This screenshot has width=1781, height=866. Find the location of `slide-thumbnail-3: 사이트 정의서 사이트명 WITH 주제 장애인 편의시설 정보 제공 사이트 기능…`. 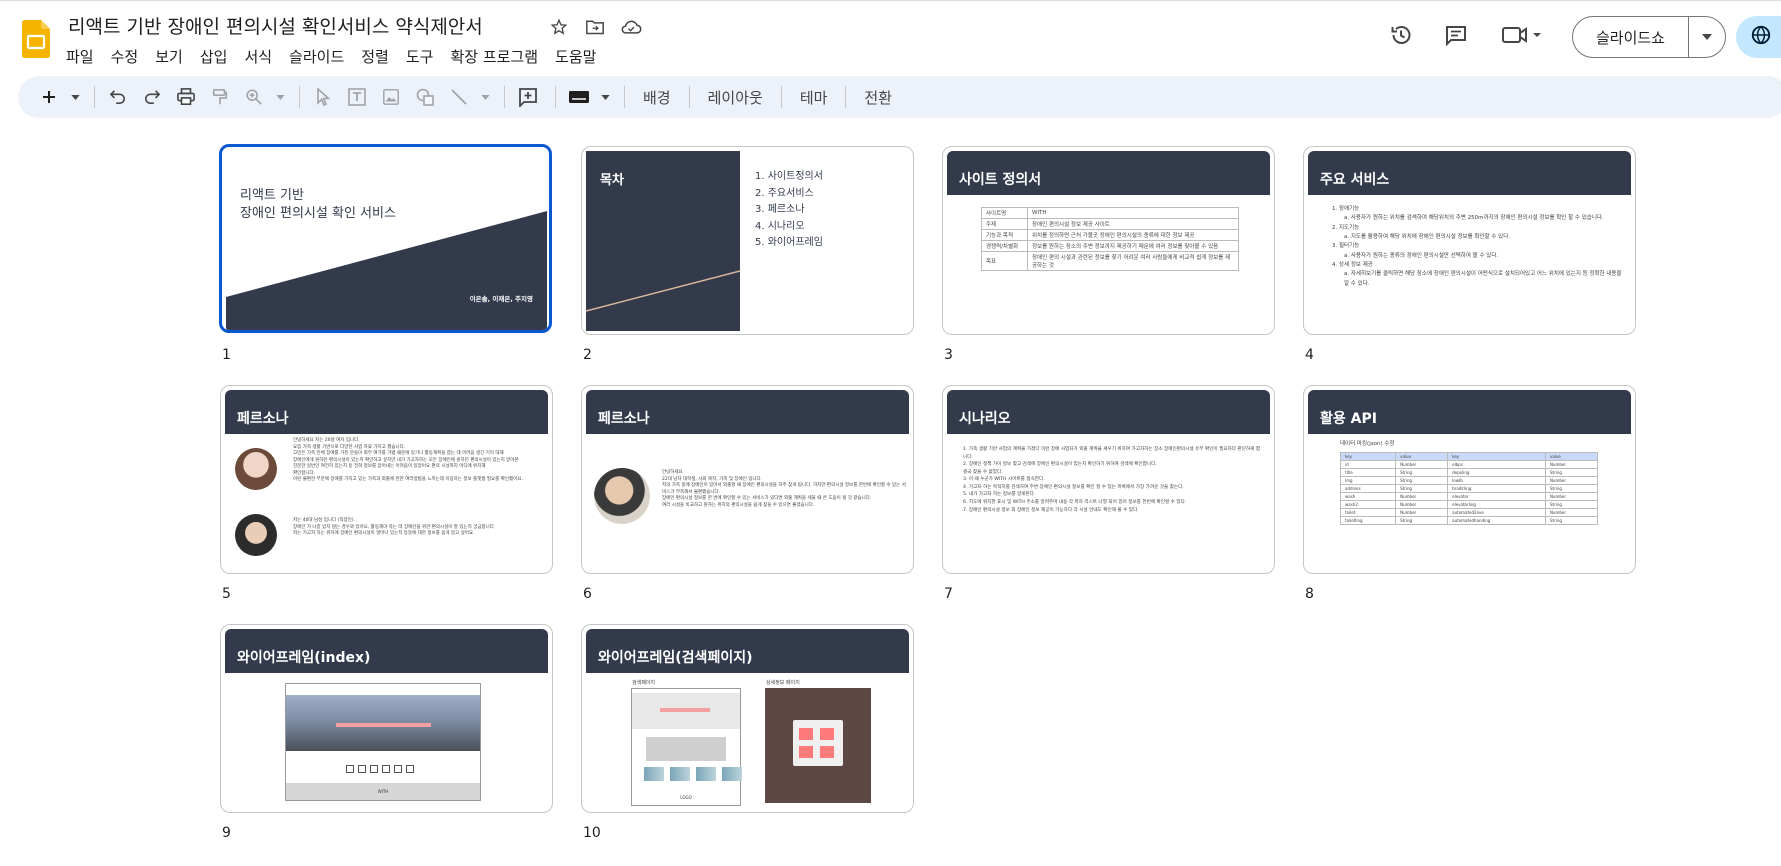

slide-thumbnail-3: 사이트 정의서 사이트명 WITH 주제 장애인 편의시설 정보 제공 사이트 기능… is located at coordinates (1108, 240).